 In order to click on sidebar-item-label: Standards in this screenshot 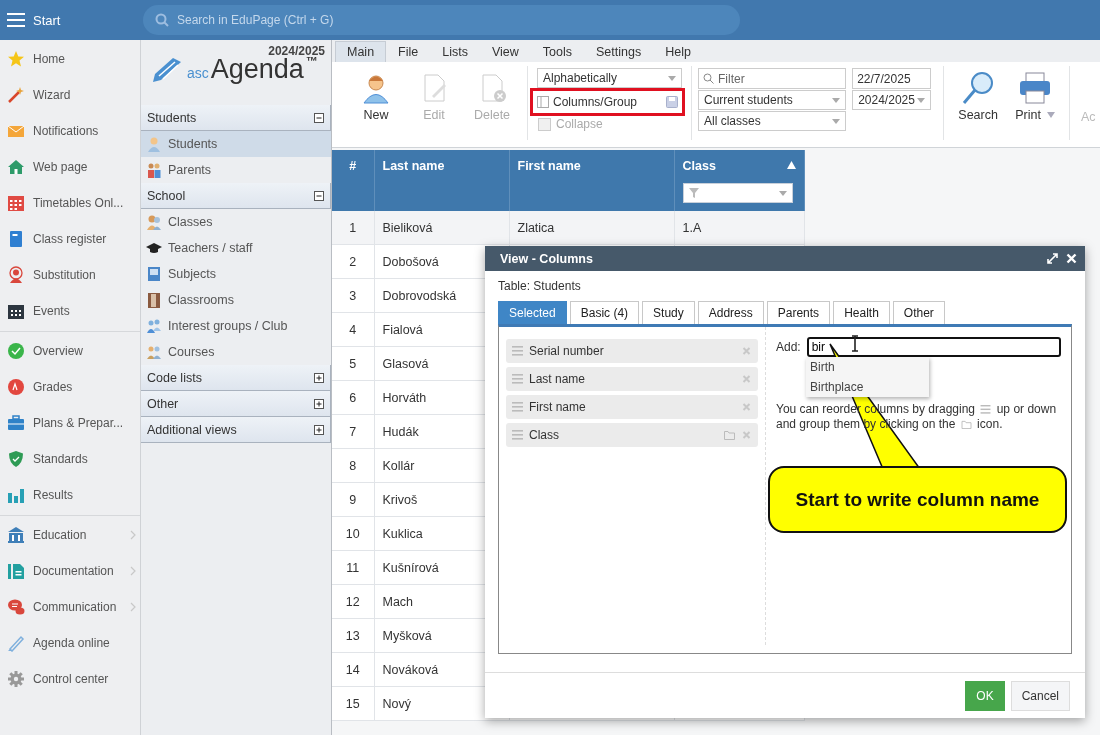, I will do `click(60, 459)`.